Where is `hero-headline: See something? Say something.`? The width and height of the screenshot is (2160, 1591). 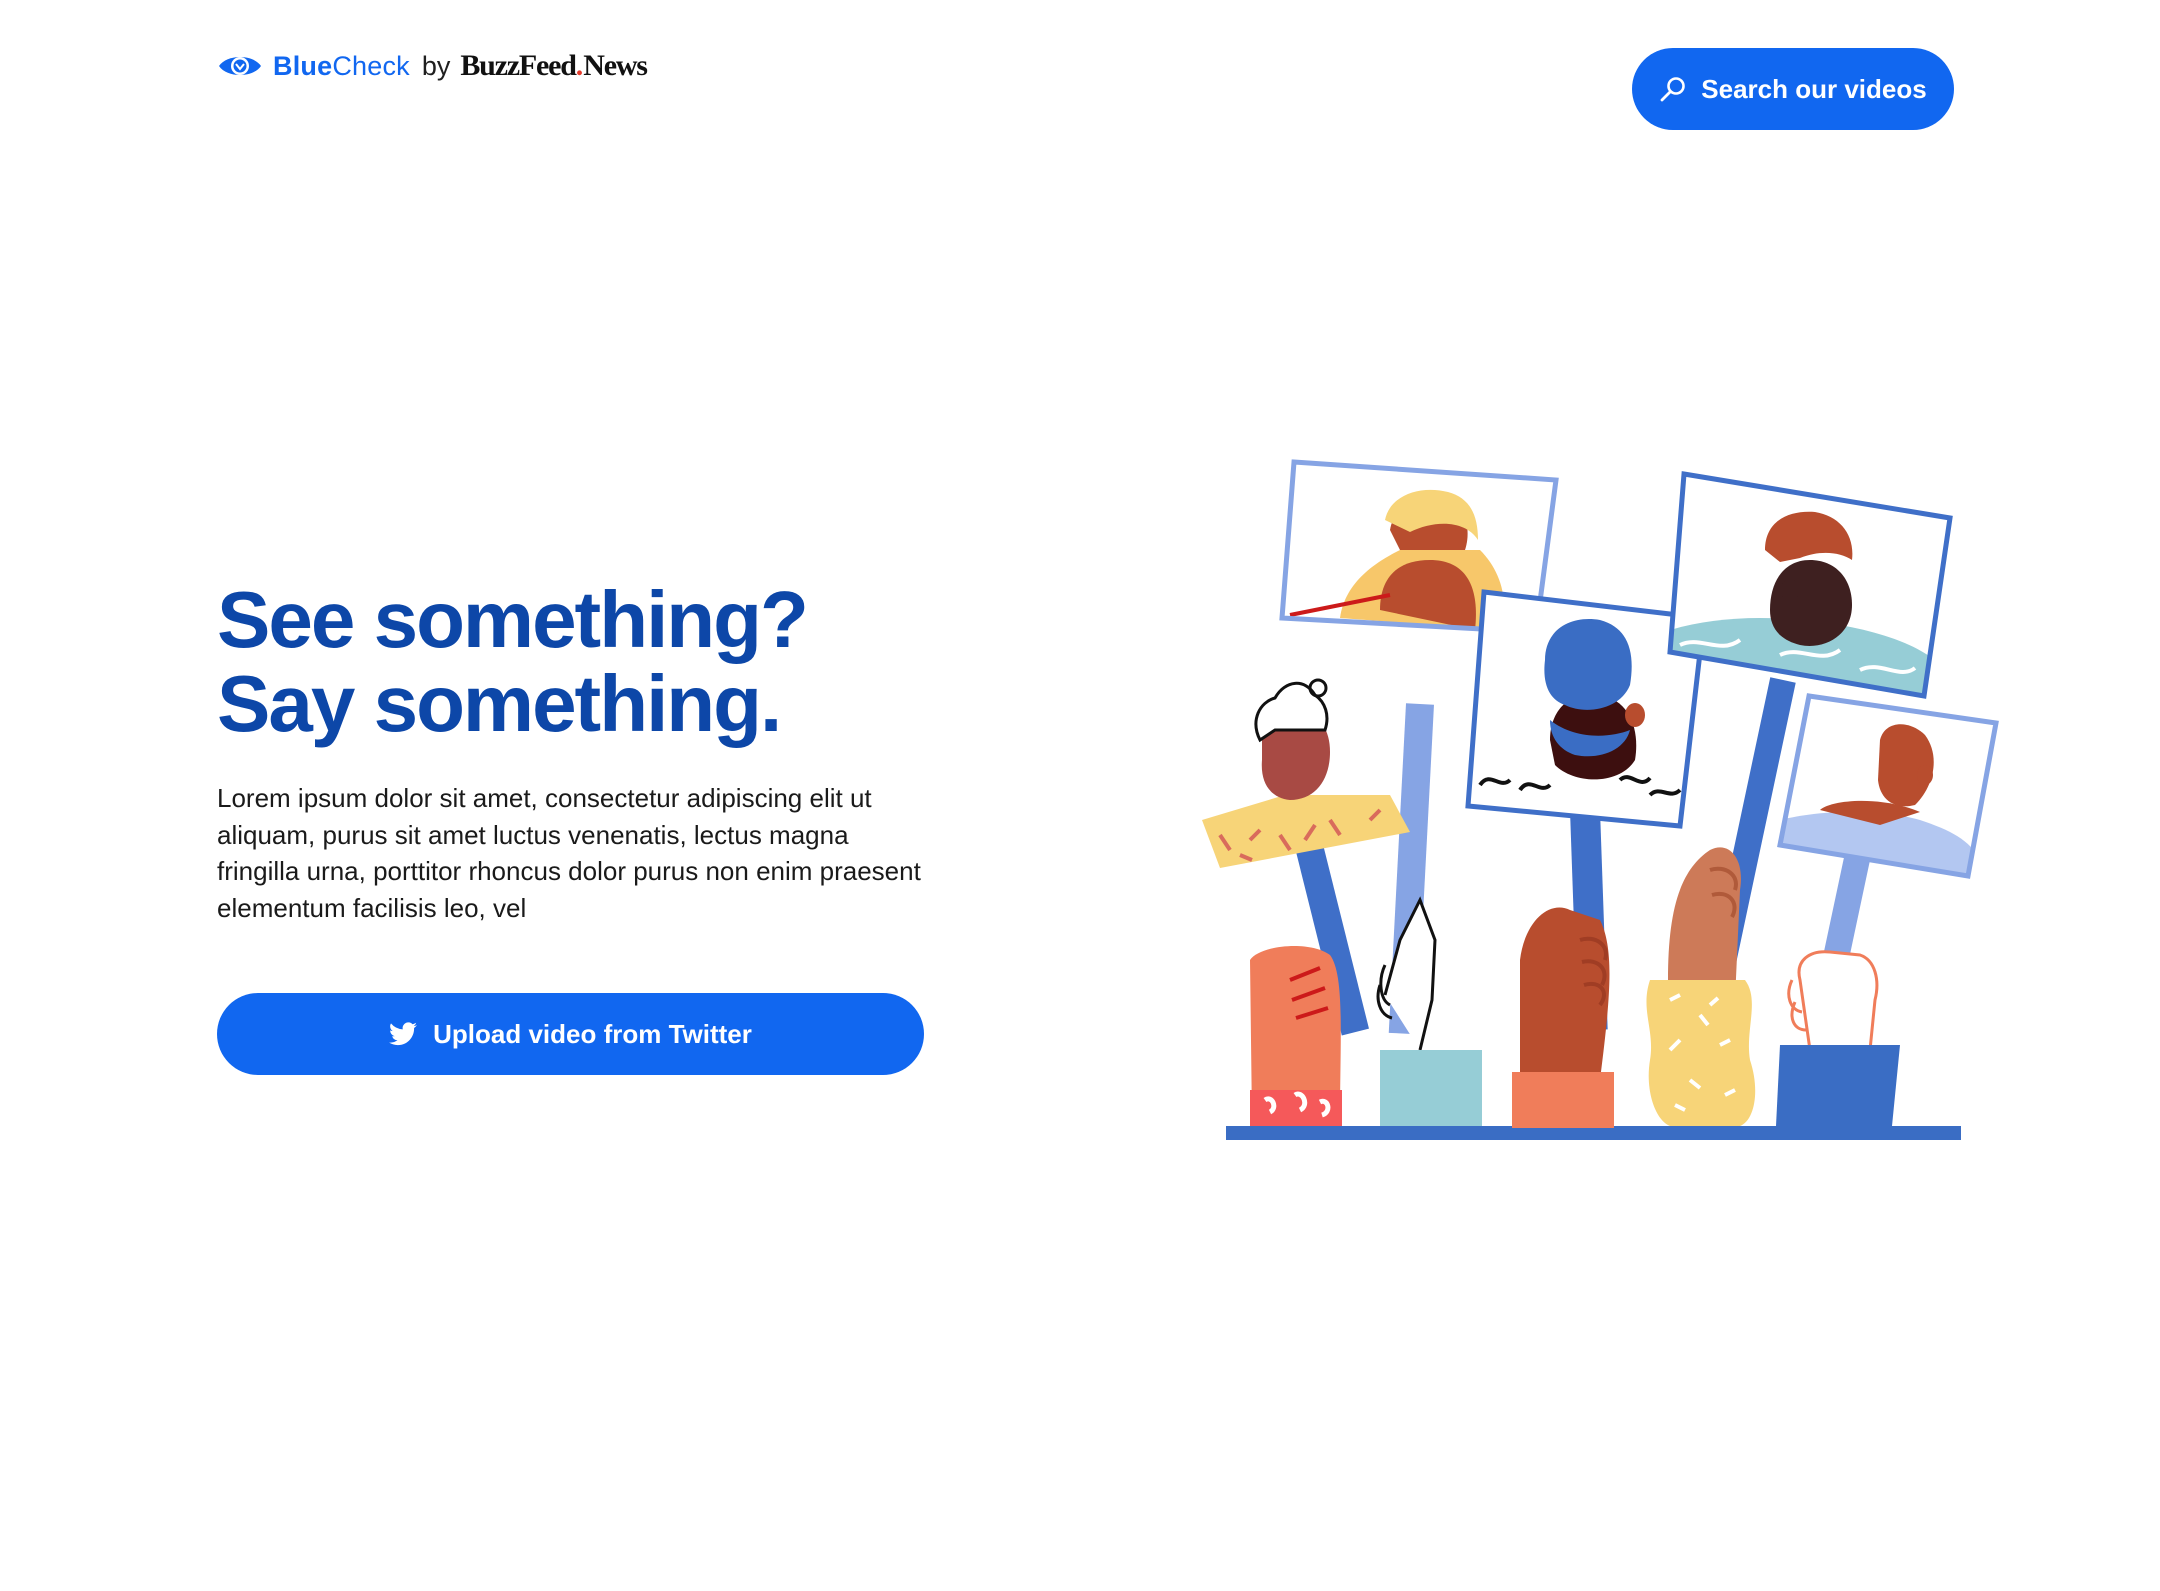
hero-headline: See something? Say something. is located at coordinates (577, 662).